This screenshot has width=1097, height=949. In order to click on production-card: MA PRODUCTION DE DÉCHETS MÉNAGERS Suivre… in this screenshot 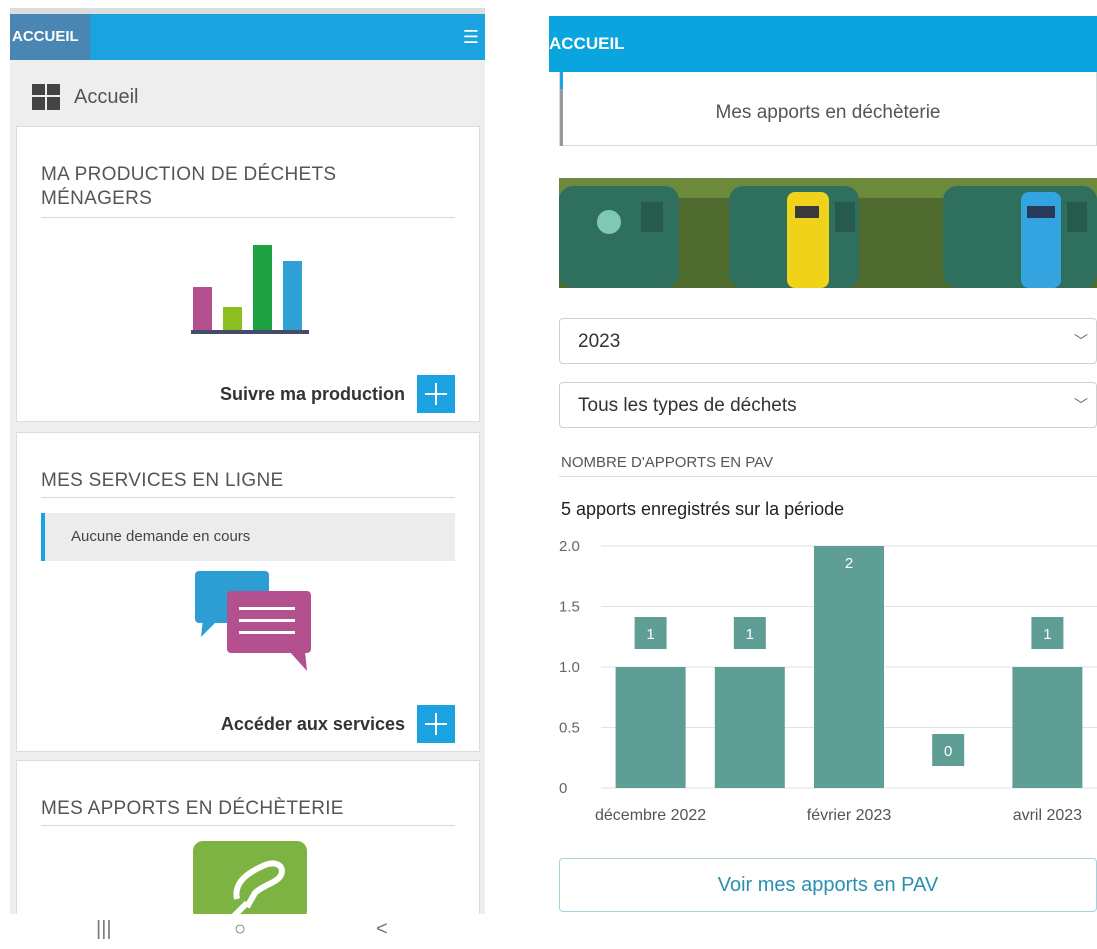, I will do `click(248, 274)`.